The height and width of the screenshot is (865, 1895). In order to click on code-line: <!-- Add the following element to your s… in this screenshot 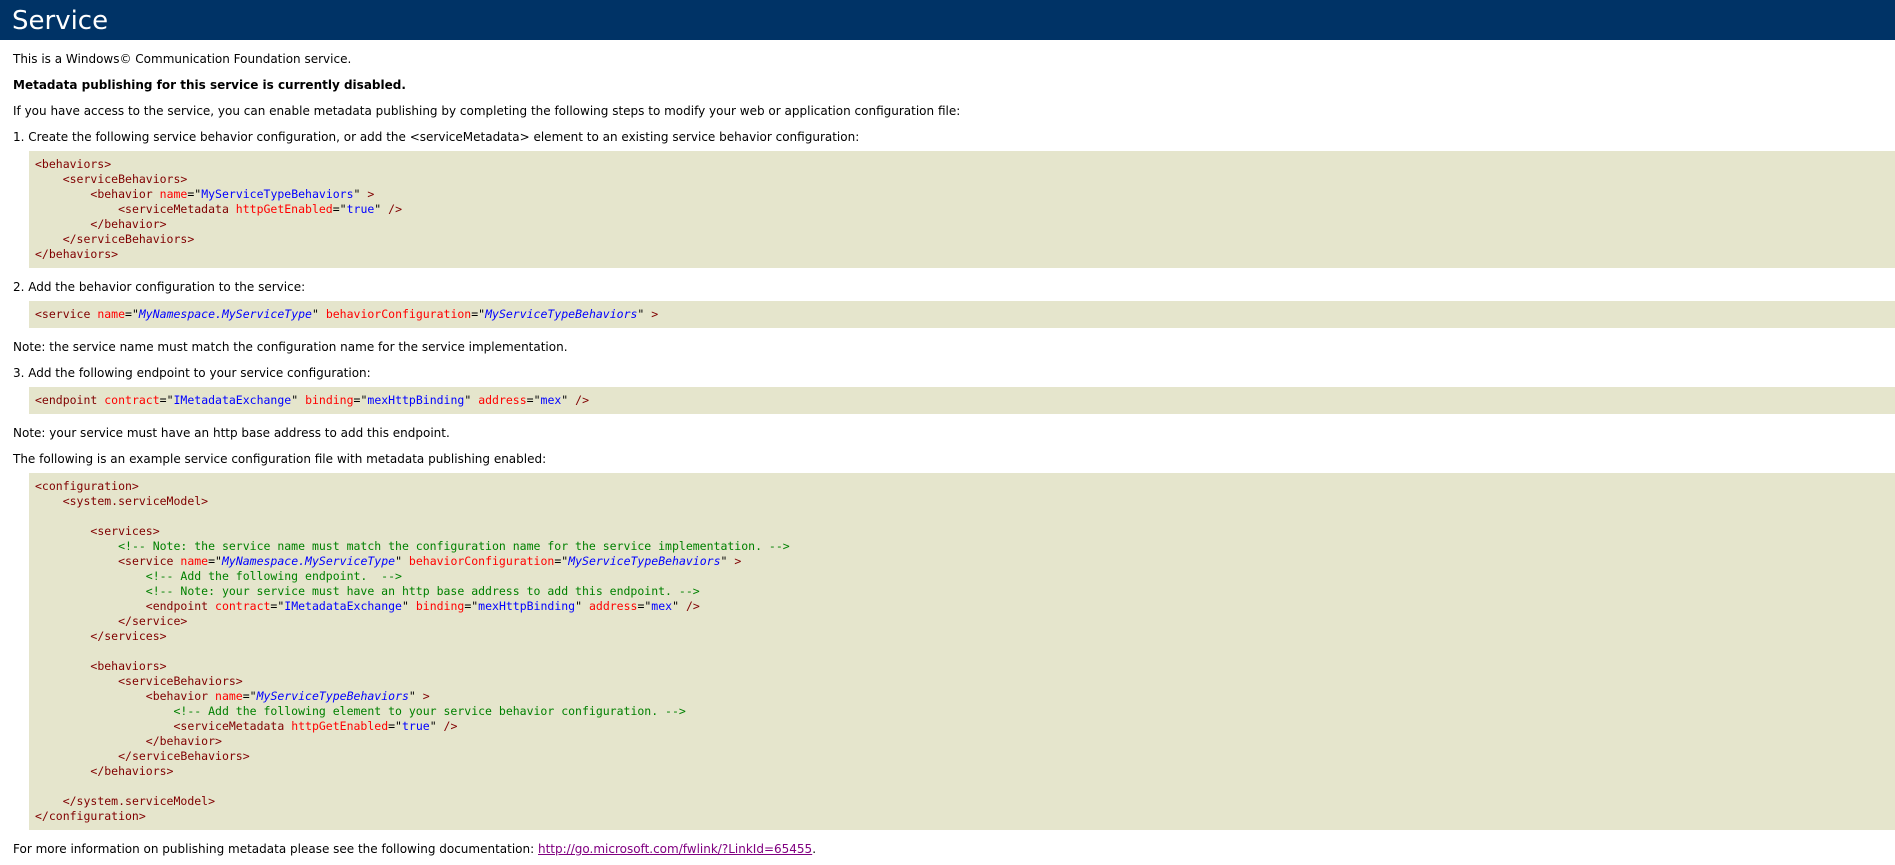, I will do `click(965, 711)`.